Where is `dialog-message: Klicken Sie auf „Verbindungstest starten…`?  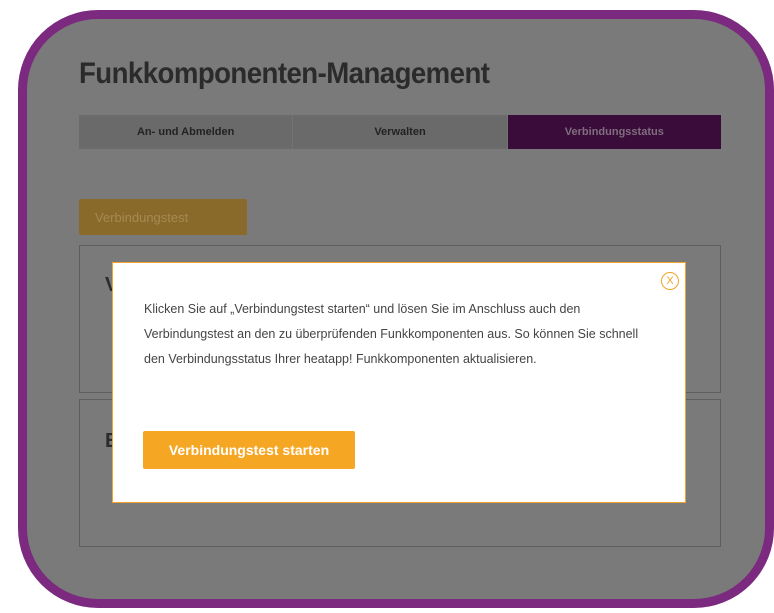
dialog-message: Klicken Sie auf „Verbindungstest starten… is located at coordinates (391, 334).